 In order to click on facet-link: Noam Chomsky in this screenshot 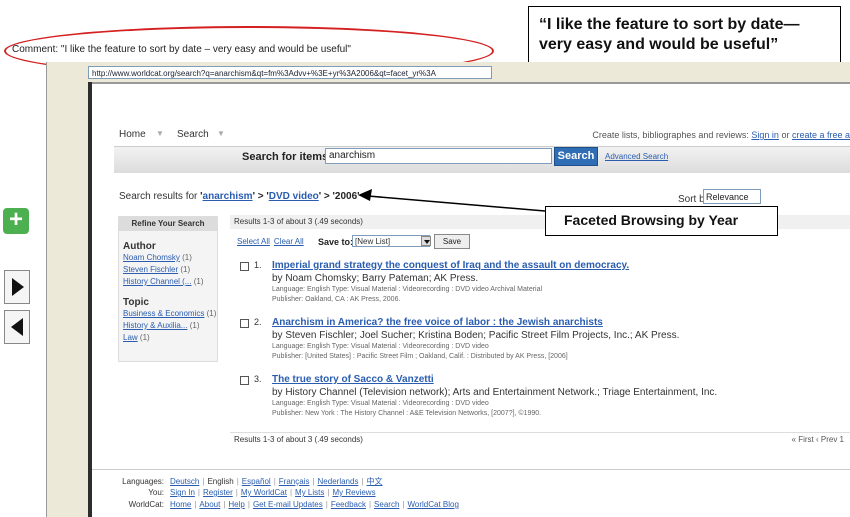, I will do `click(151, 257)`.